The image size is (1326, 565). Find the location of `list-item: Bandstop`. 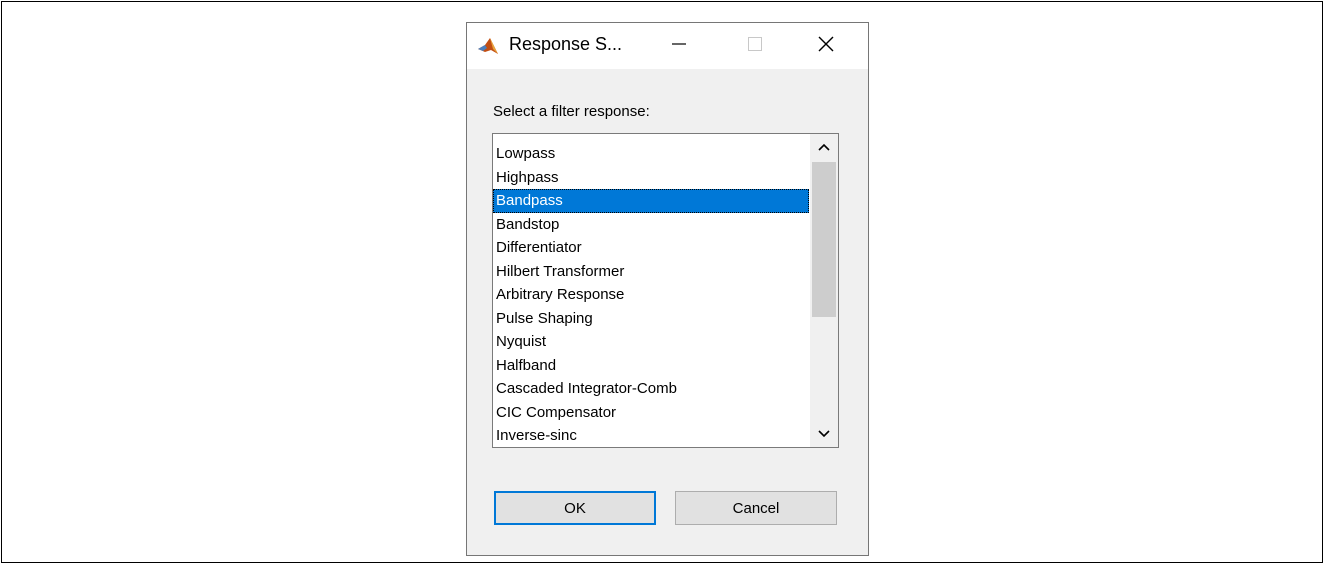

list-item: Bandstop is located at coordinates (651, 225).